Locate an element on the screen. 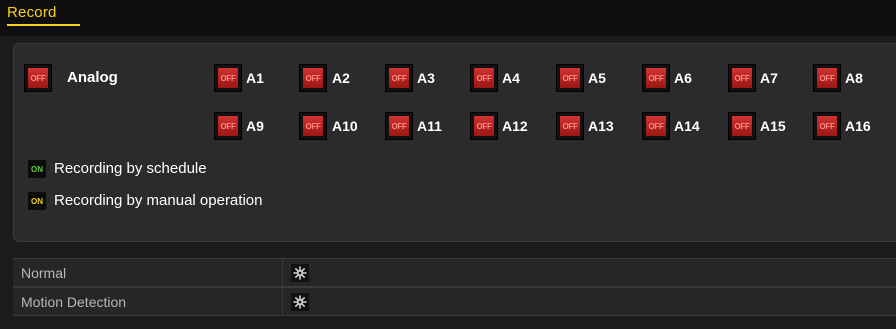 This screenshot has height=329, width=896. channel-toggle-a15: OFF is located at coordinates (742, 126).